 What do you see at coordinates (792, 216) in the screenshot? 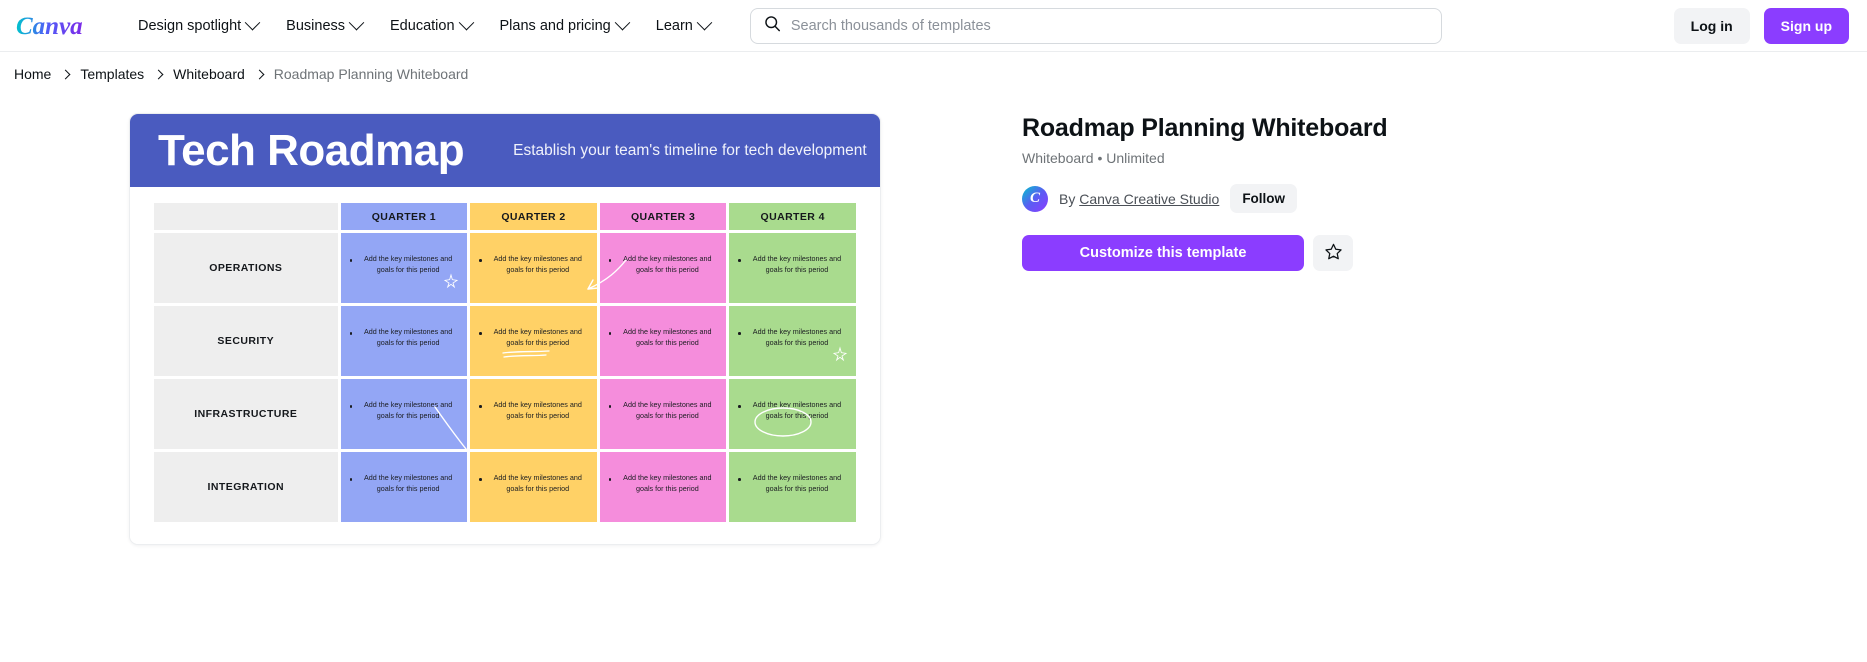
I see `grid-column-header: QUARTER 4` at bounding box center [792, 216].